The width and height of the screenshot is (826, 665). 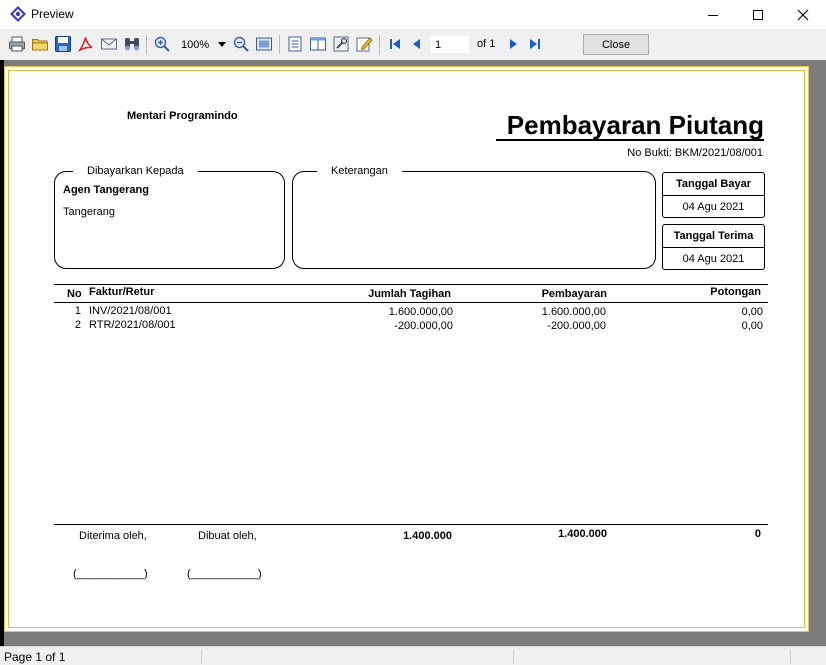 I want to click on close-button: Close, so click(x=616, y=44).